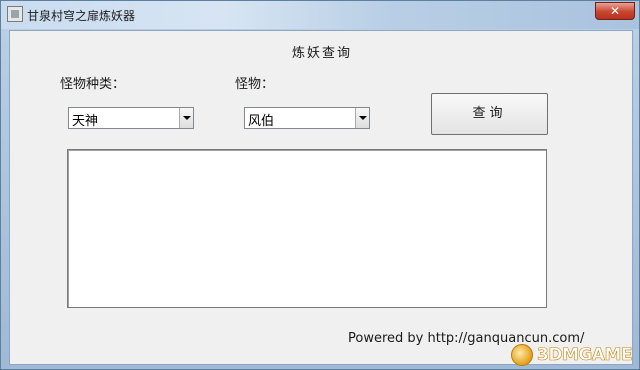 This screenshot has height=370, width=640. What do you see at coordinates (93, 84) in the screenshot?
I see `monster-type-label: 怪物种类：` at bounding box center [93, 84].